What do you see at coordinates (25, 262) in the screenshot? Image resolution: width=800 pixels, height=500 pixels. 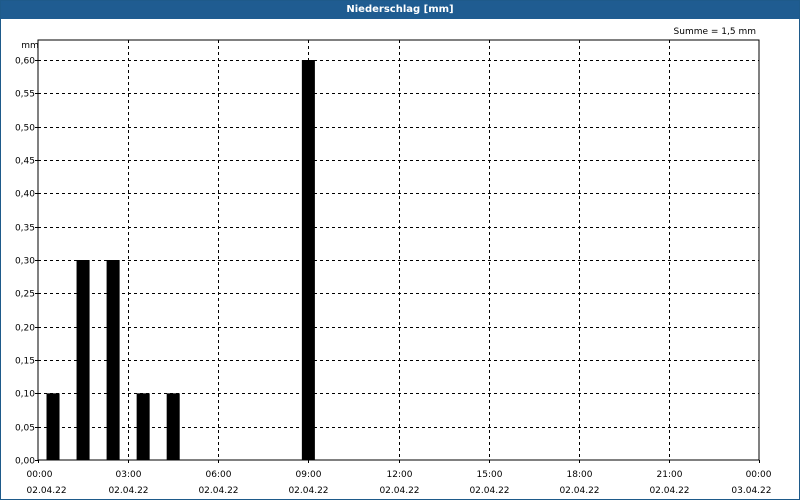 I see `y-tick-label: 0,30` at bounding box center [25, 262].